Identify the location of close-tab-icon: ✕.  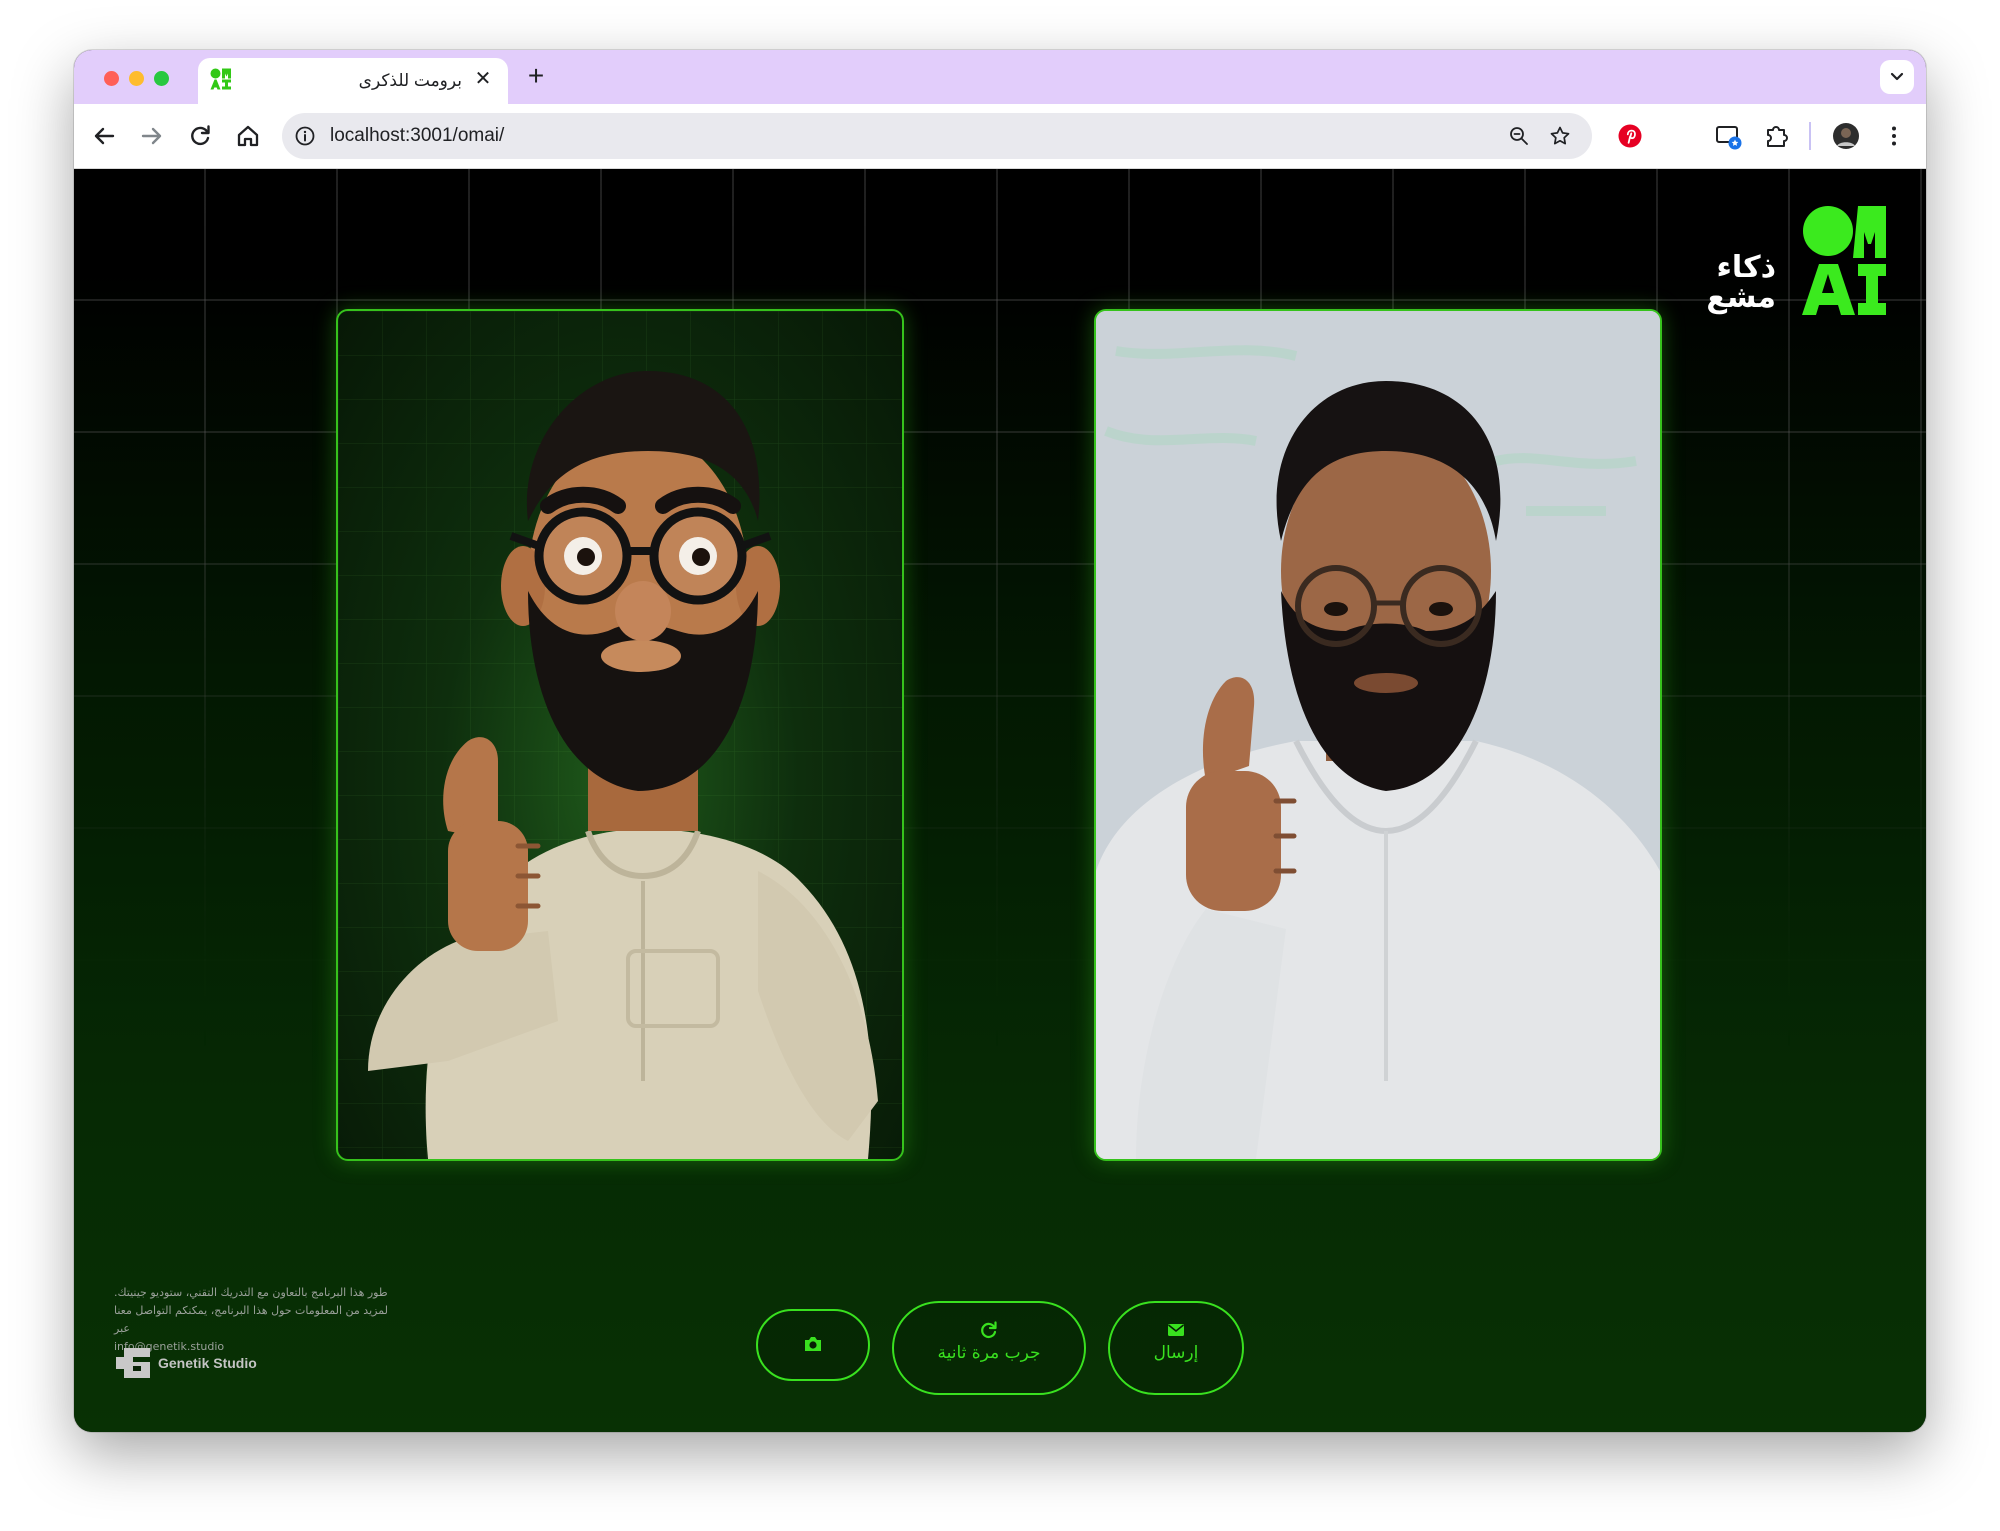
(483, 79).